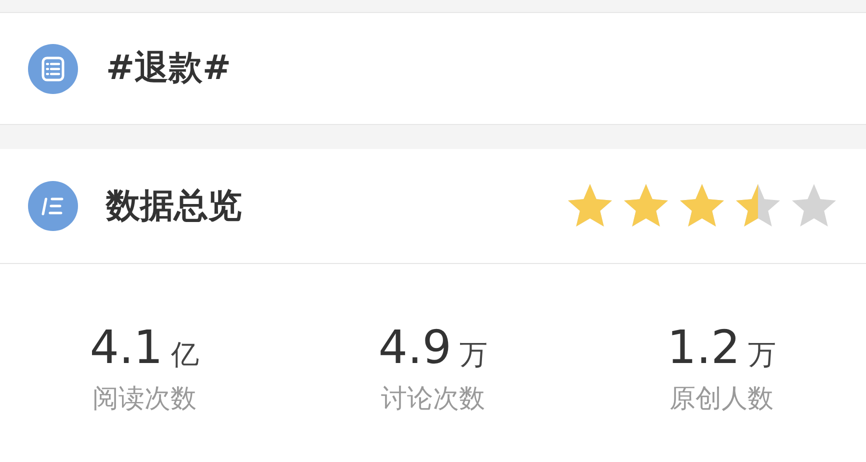  What do you see at coordinates (174, 206) in the screenshot?
I see `section-title: 数据总览` at bounding box center [174, 206].